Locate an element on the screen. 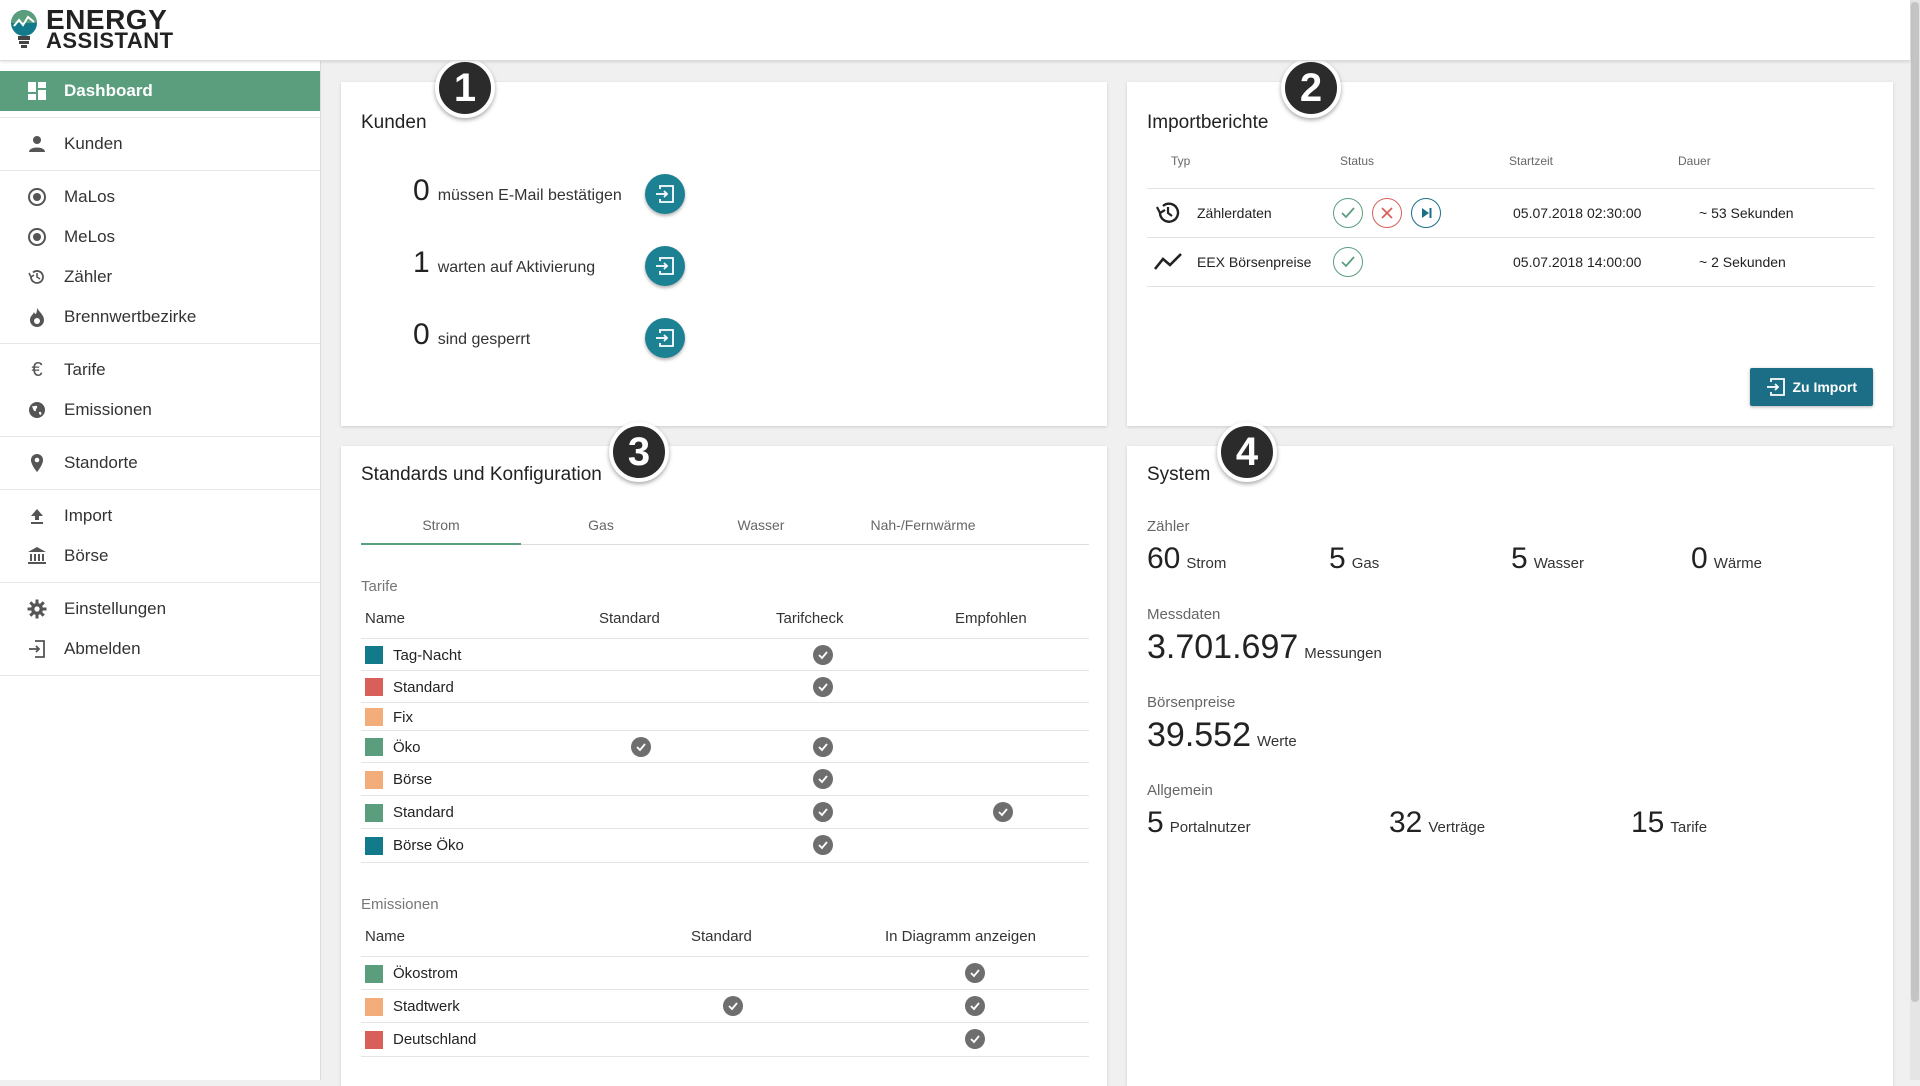 This screenshot has width=1920, height=1086. trend-line-icon is located at coordinates (1169, 262).